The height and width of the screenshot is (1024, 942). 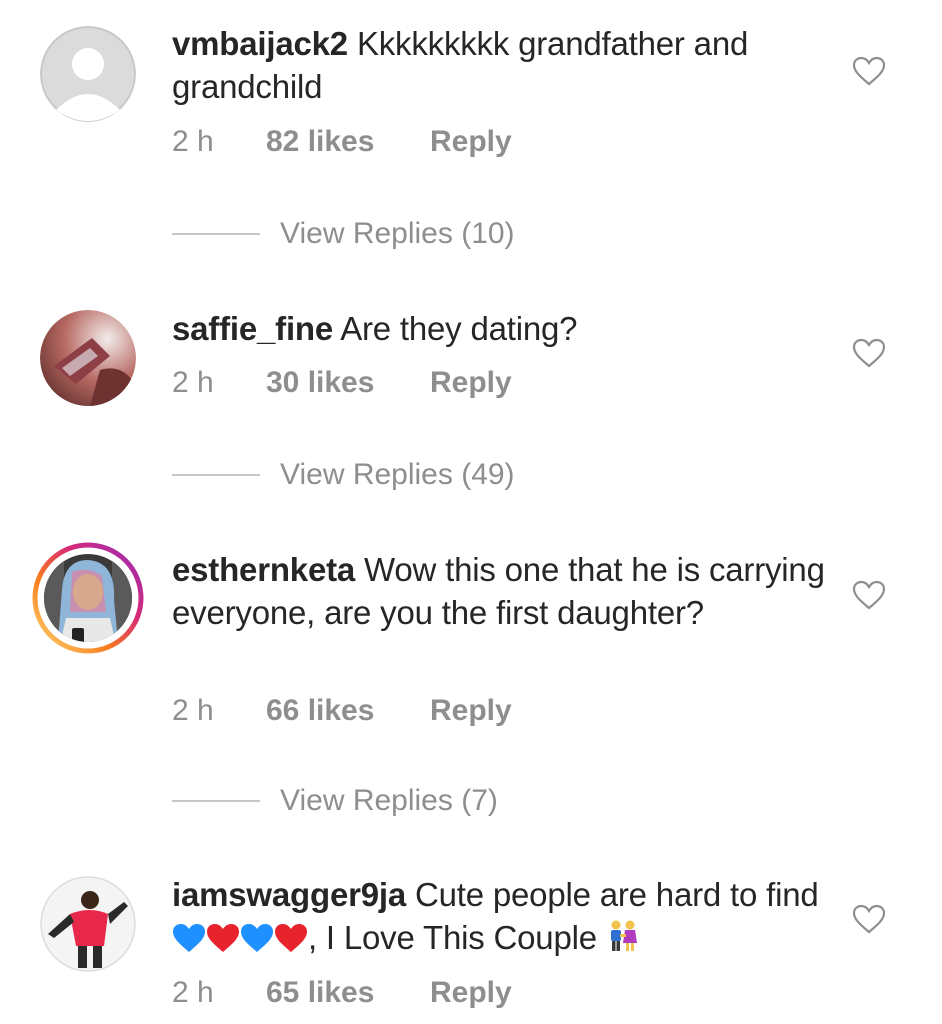 I want to click on likes-count: 65 likes, so click(x=348, y=993).